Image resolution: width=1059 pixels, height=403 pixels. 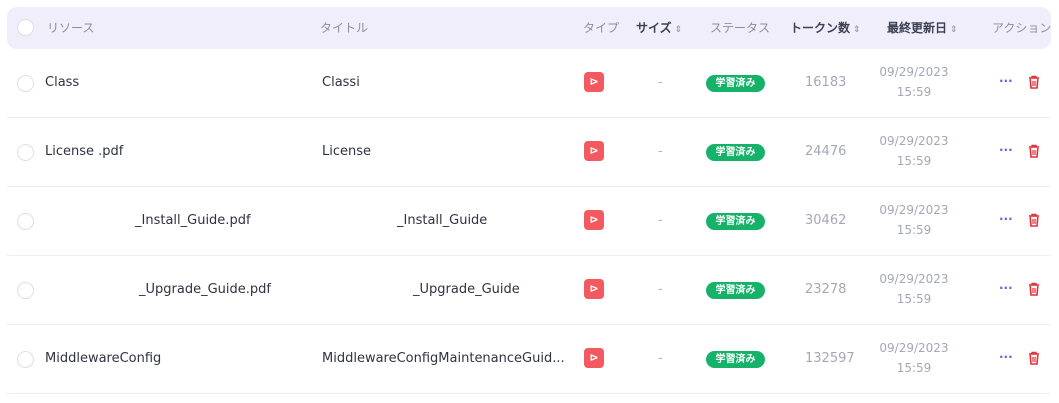 What do you see at coordinates (654, 28) in the screenshot?
I see `header-size-label: サイズ` at bounding box center [654, 28].